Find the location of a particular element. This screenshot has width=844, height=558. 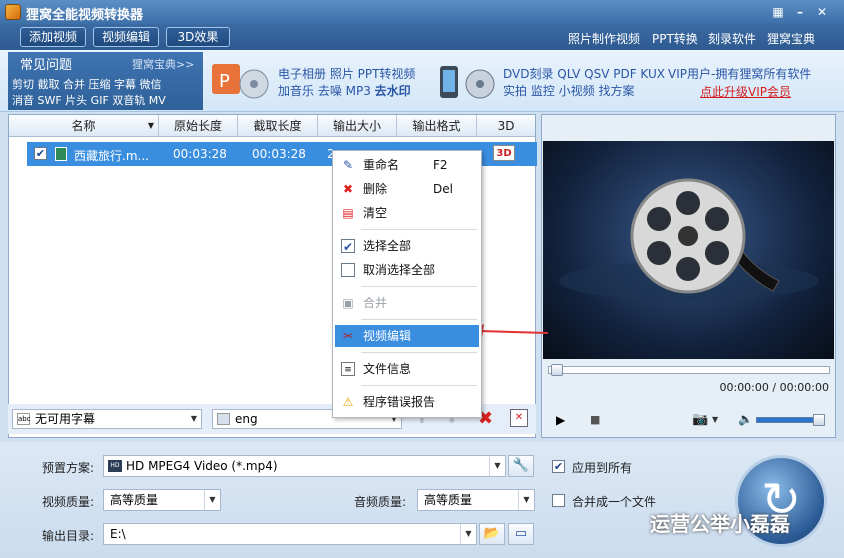

preset-select: HD HD MPEG4 Video (*.mp4) ▼ is located at coordinates (304, 466).